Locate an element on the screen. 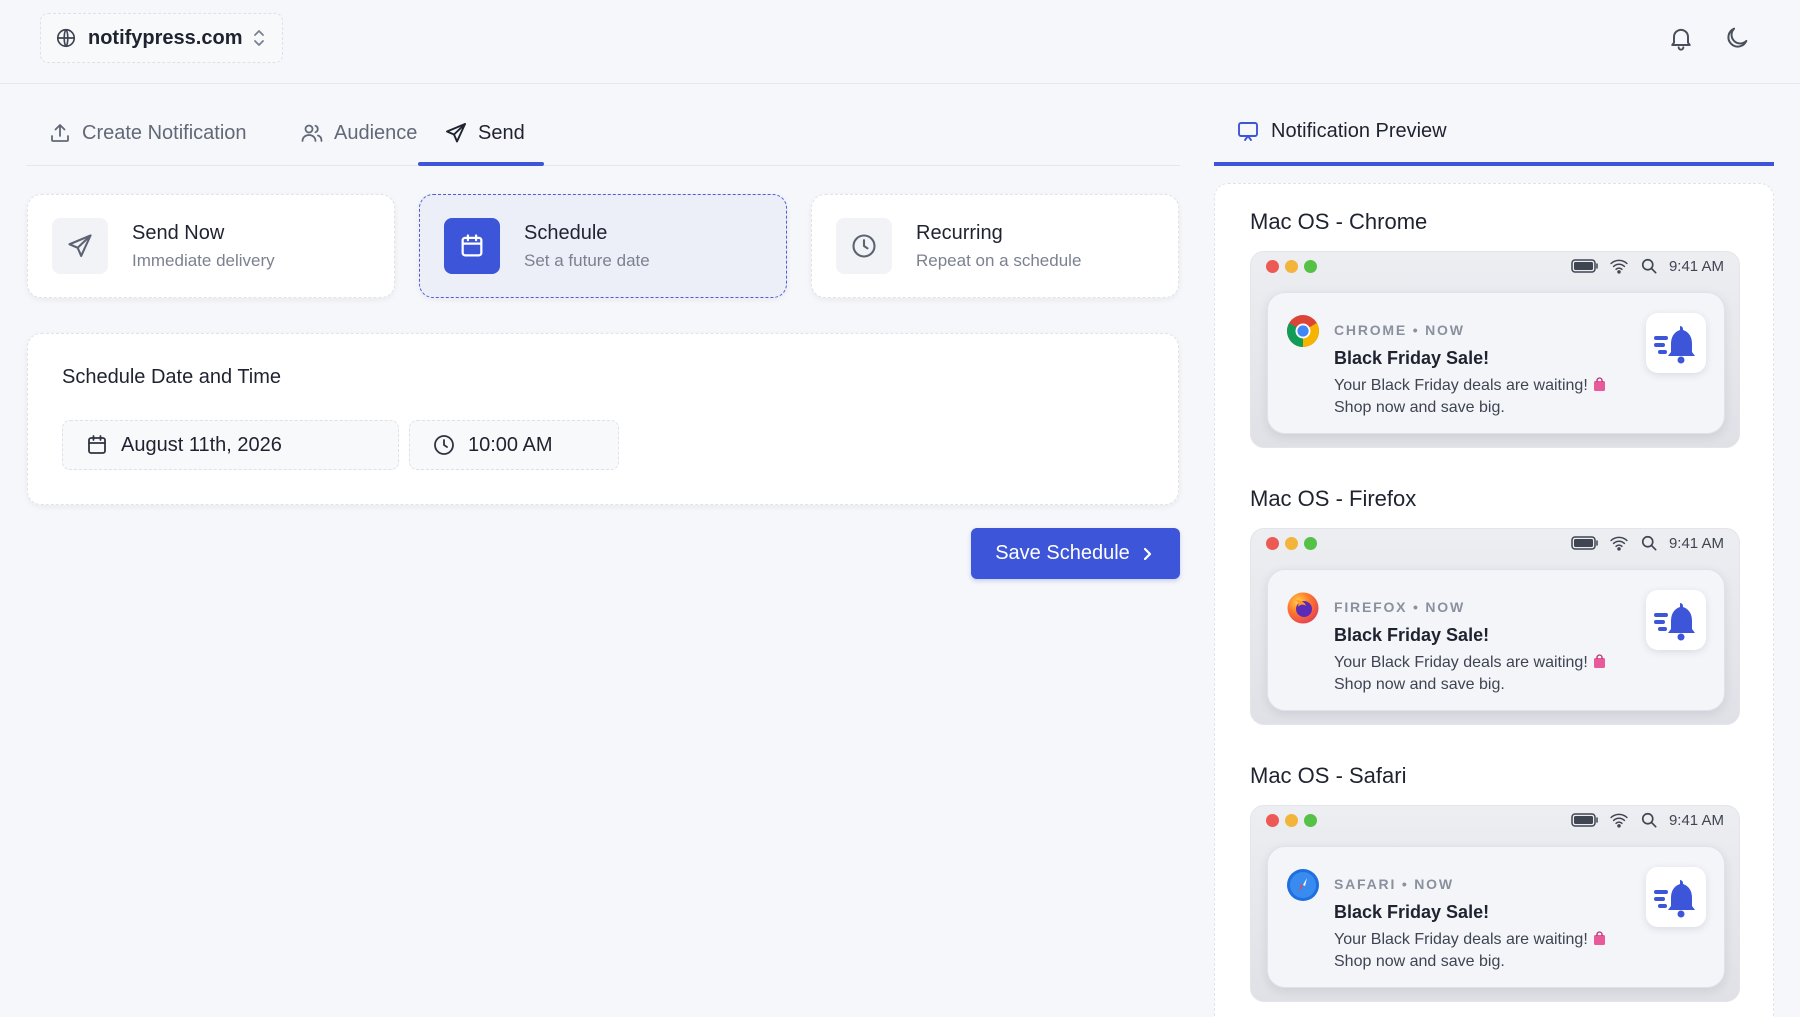 The image size is (1800, 1017). top-bar: notifypress.com is located at coordinates (900, 42).